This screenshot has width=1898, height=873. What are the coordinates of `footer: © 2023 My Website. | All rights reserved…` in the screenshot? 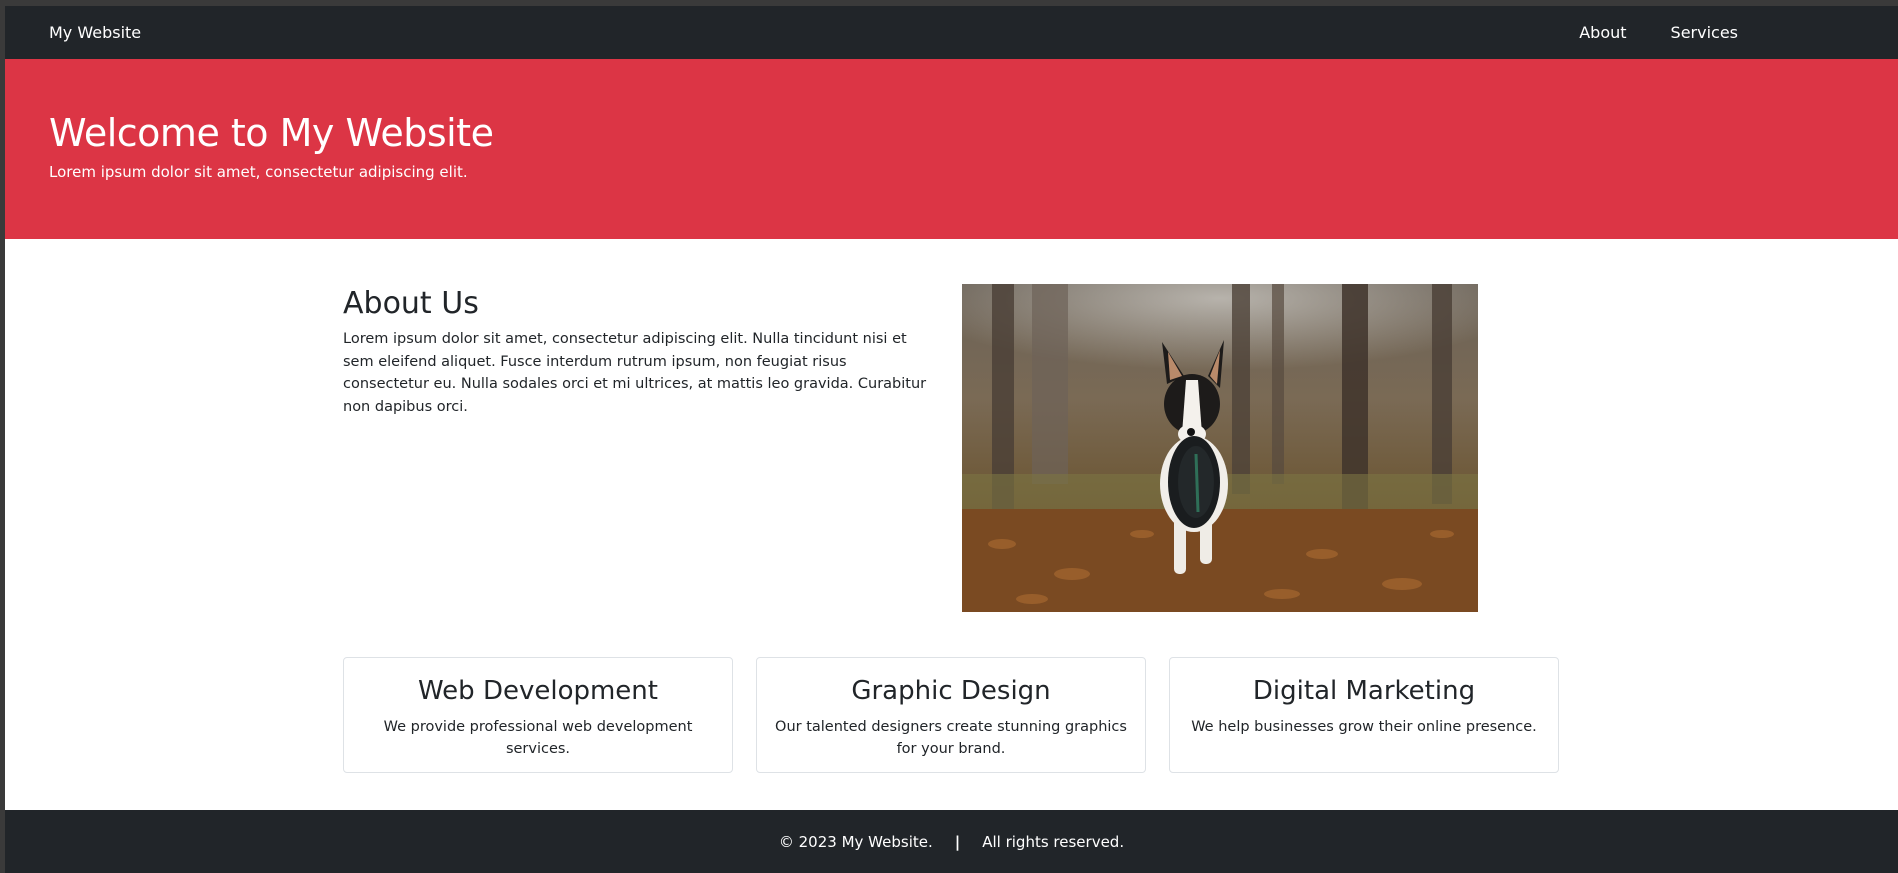 It's located at (951, 841).